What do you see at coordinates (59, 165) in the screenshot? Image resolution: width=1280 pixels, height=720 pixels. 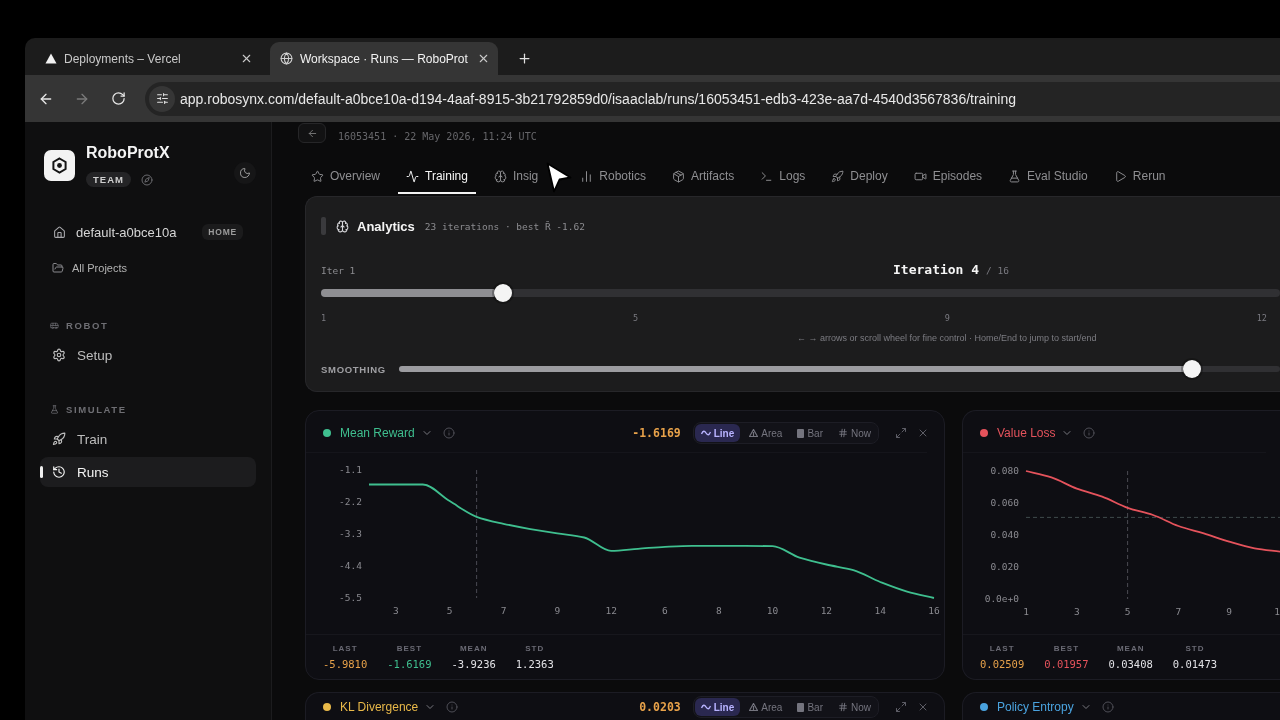 I see `hexagon-logo-icon` at bounding box center [59, 165].